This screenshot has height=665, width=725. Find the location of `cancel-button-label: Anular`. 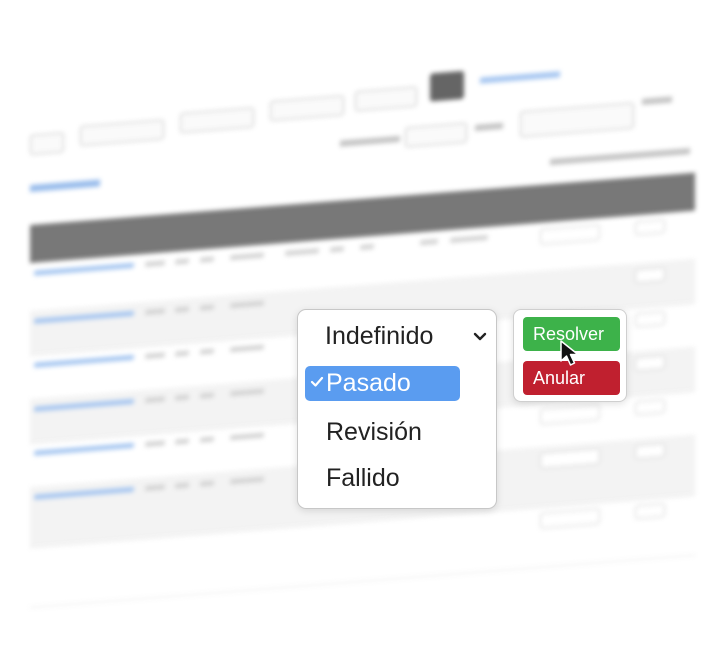

cancel-button-label: Anular is located at coordinates (559, 377).